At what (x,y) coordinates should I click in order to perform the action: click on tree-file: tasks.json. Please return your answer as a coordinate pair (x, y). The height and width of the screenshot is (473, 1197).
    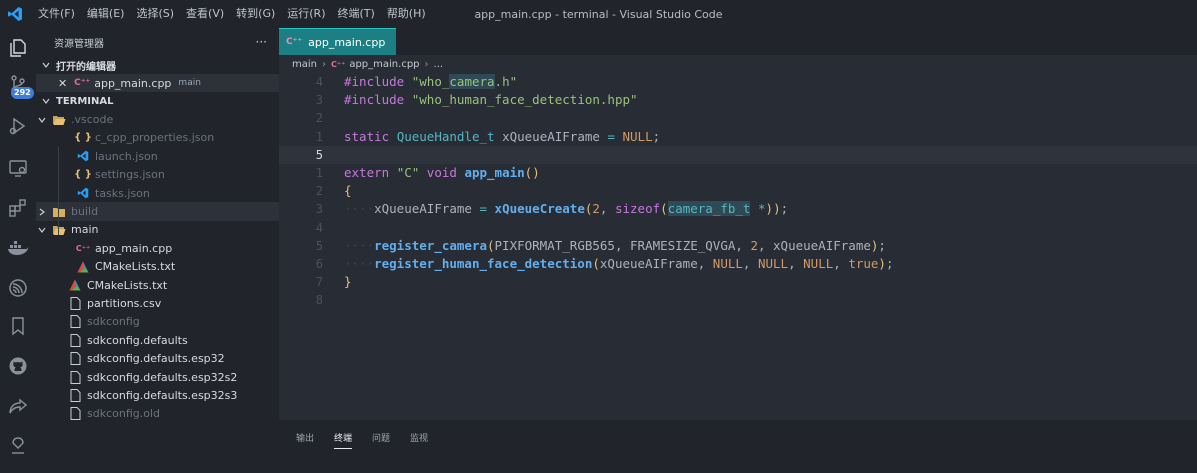
    Looking at the image, I should click on (157, 193).